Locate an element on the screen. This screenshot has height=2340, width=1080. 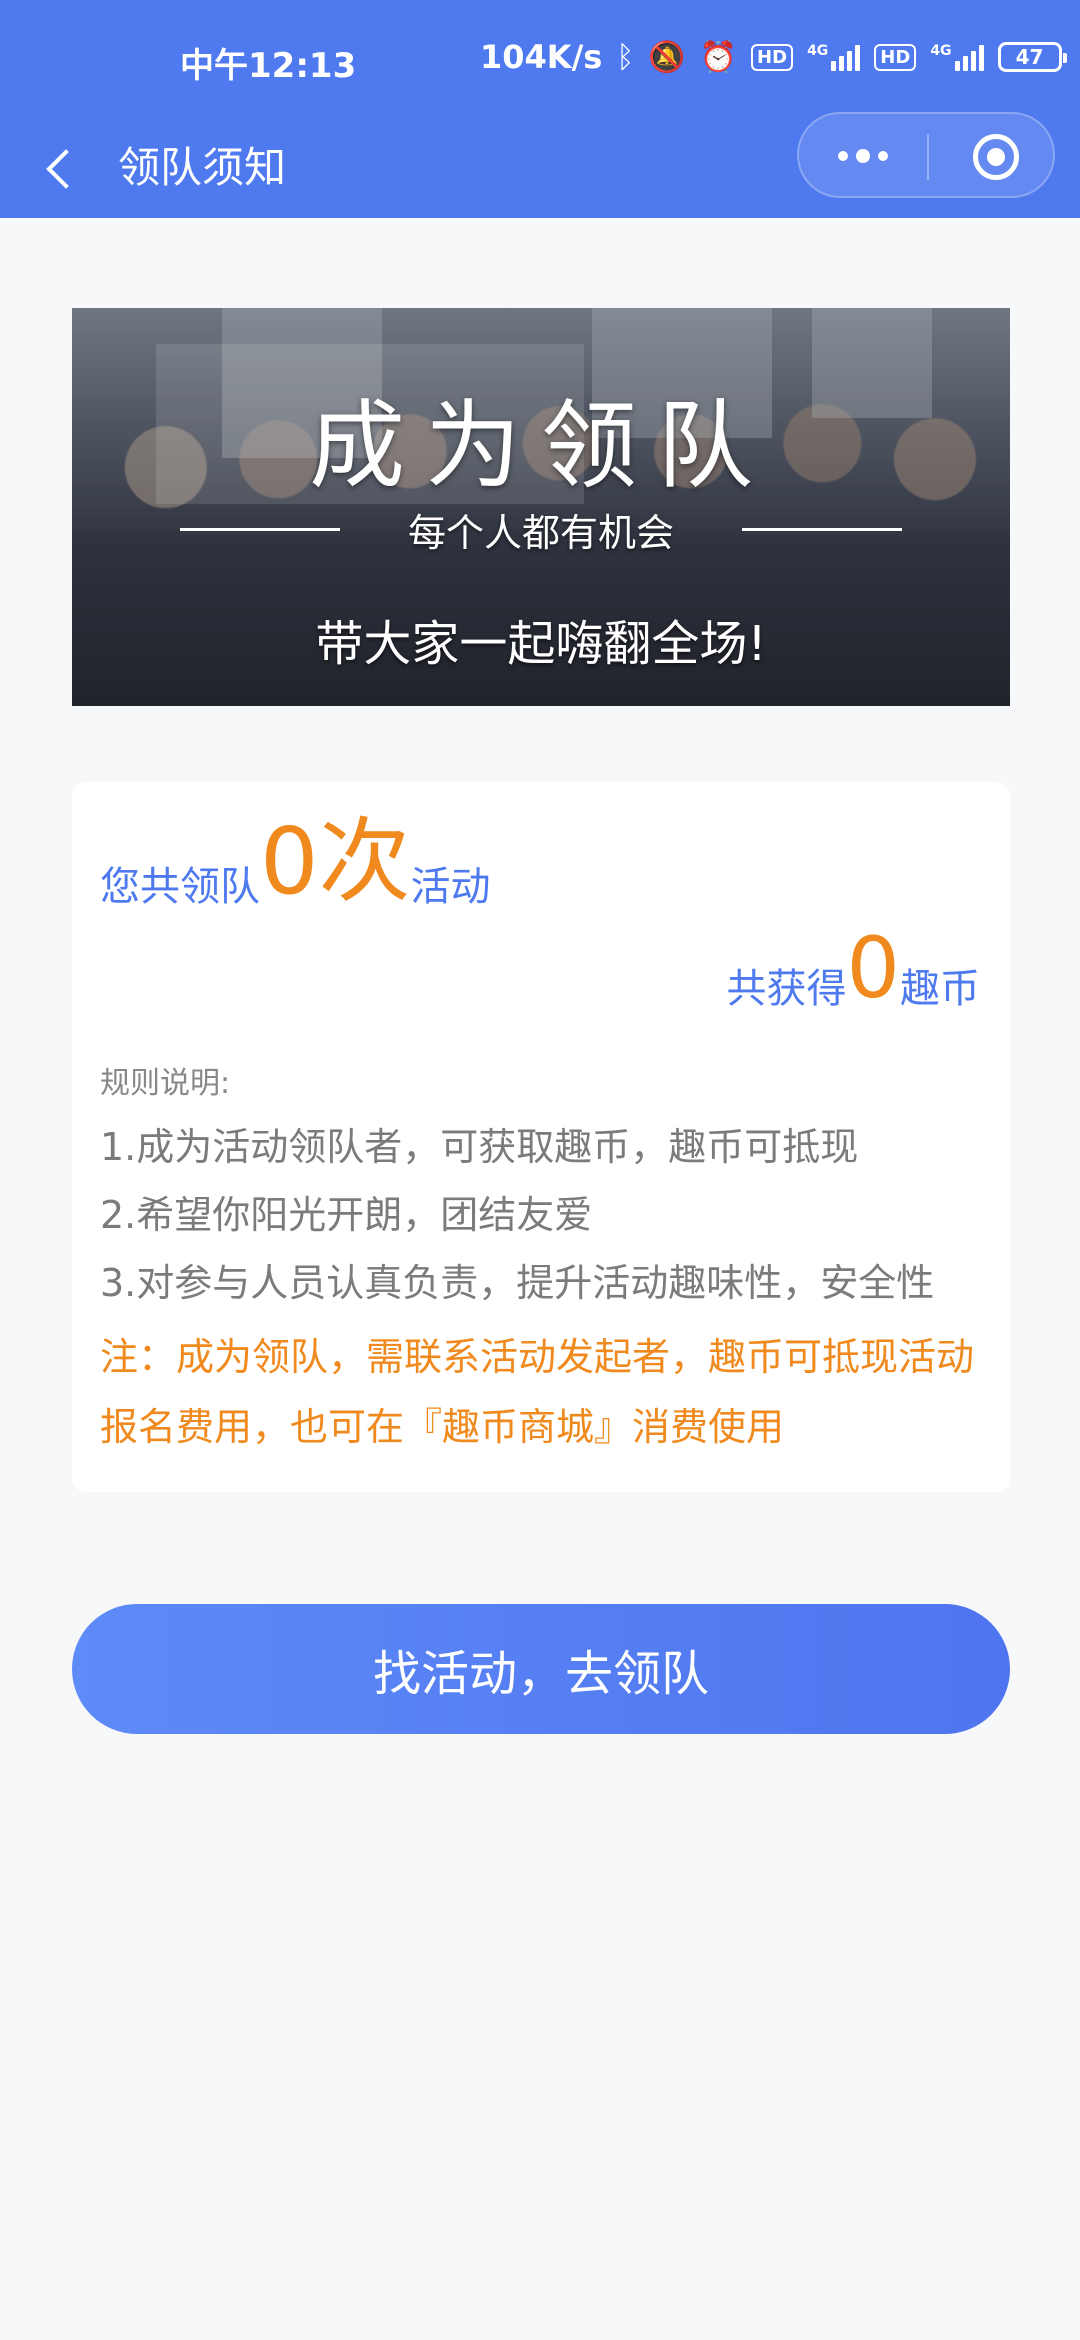
mute-bell-icon: 🔕 is located at coordinates (667, 57).